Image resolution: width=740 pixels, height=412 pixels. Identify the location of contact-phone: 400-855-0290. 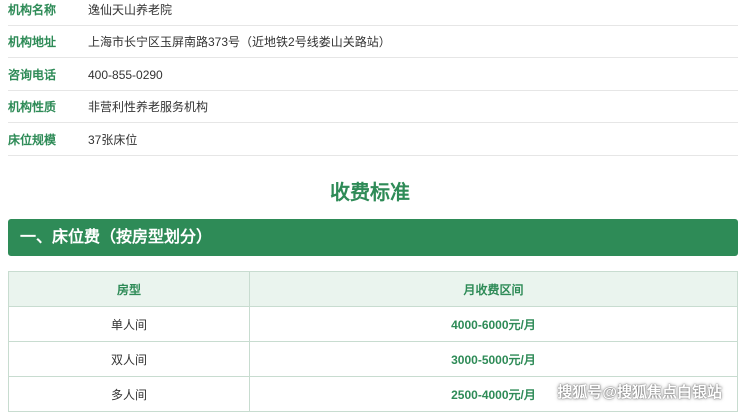
(125, 74).